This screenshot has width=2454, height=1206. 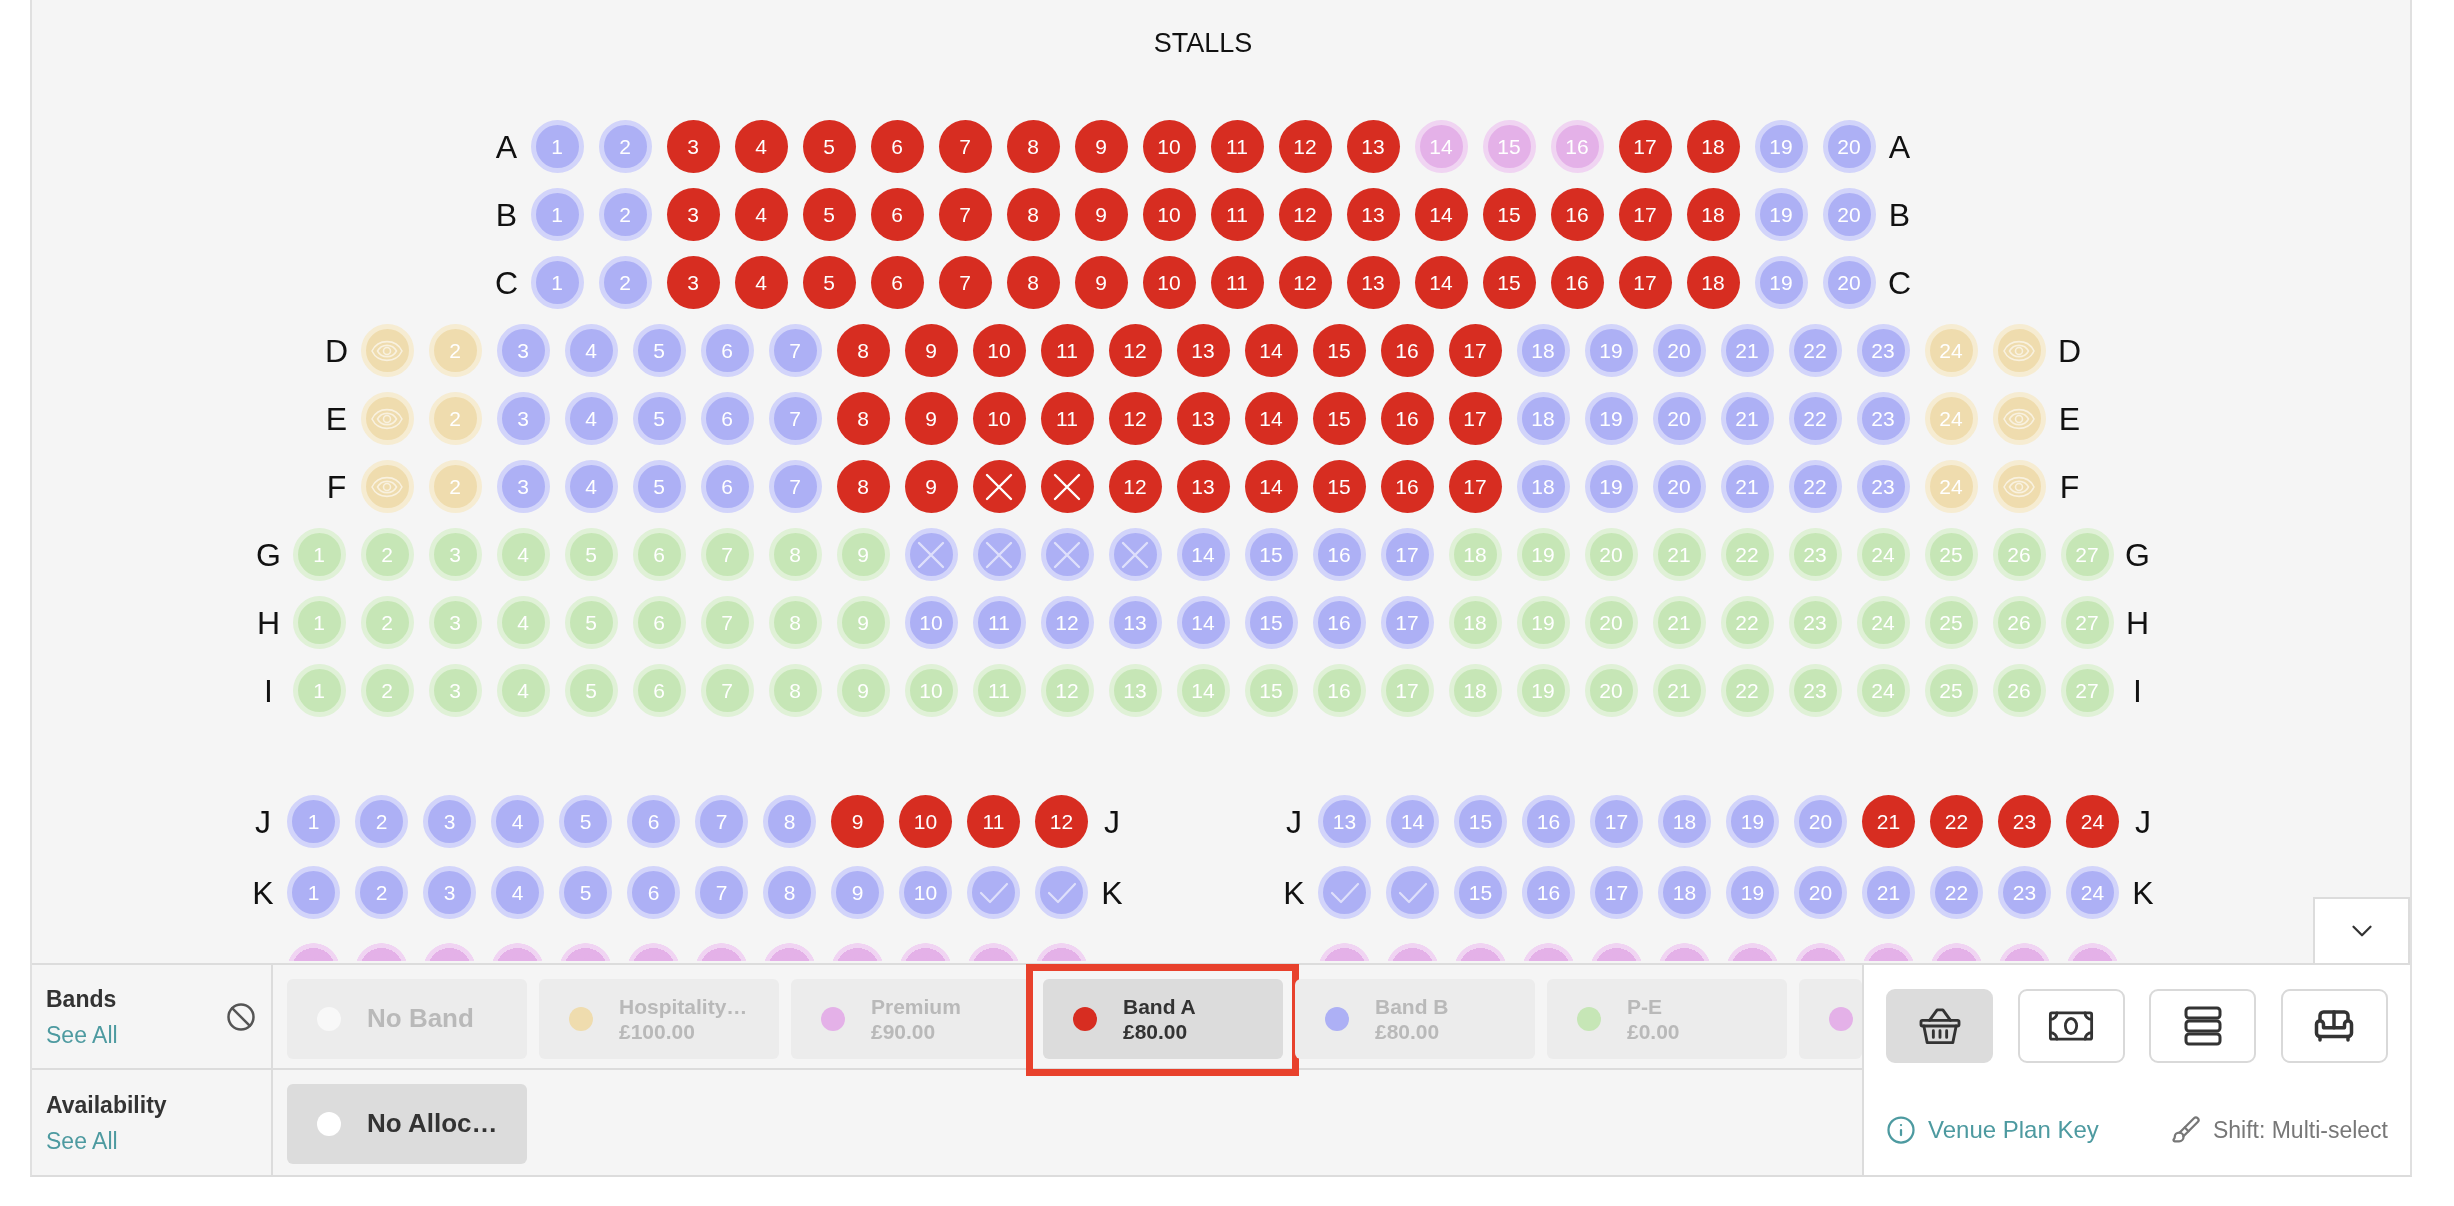 I want to click on basket-button, so click(x=1939, y=1026).